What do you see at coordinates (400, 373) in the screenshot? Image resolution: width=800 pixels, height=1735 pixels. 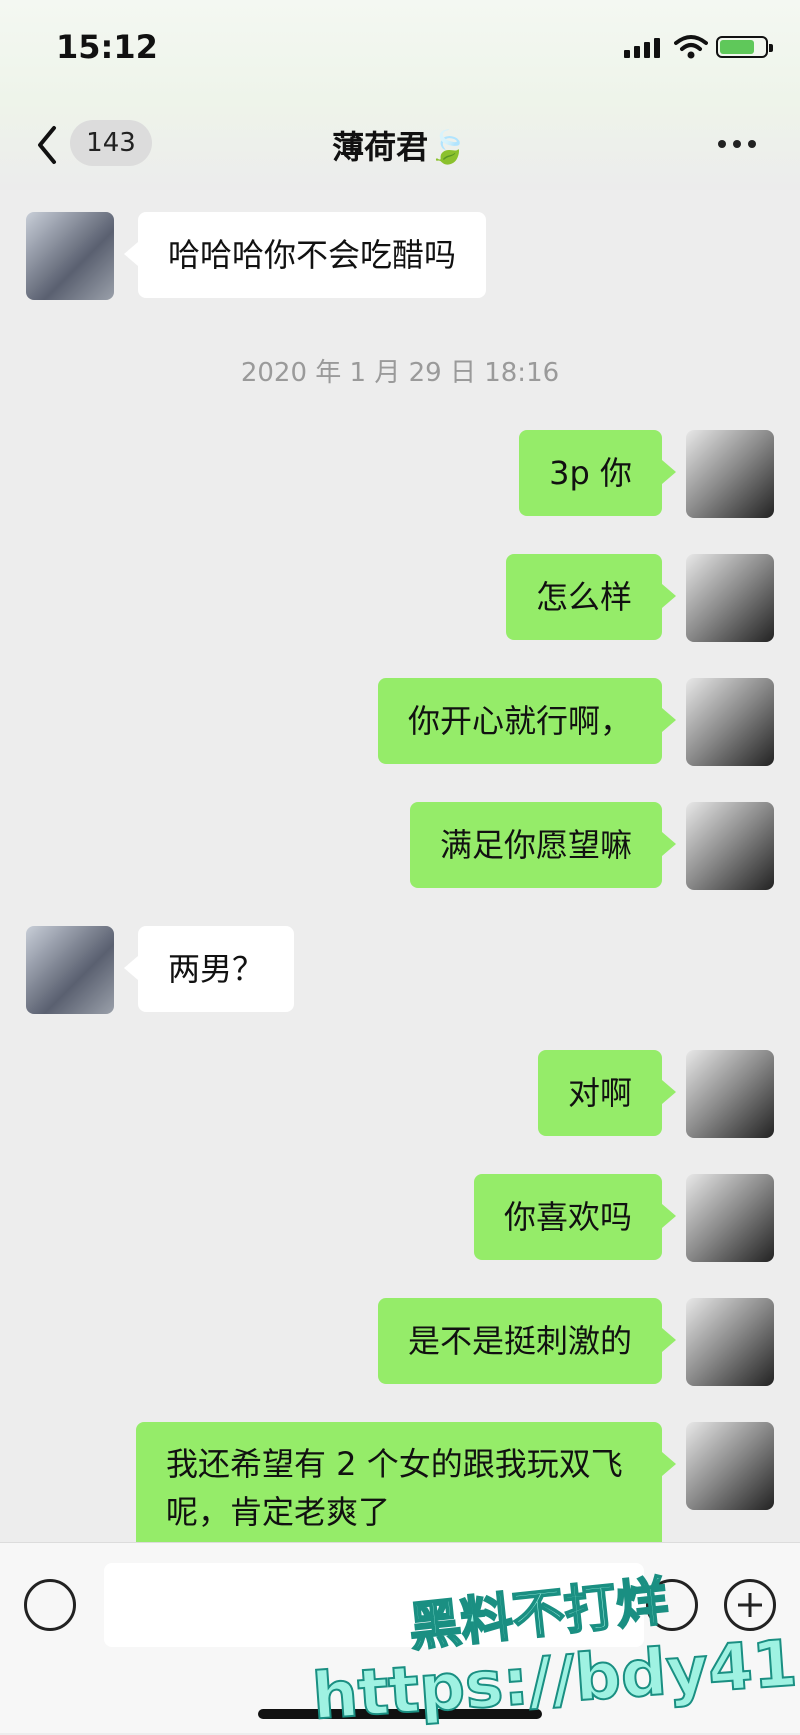 I see `message-timestamp: 2020 年 1 月 29 日 18:16` at bounding box center [400, 373].